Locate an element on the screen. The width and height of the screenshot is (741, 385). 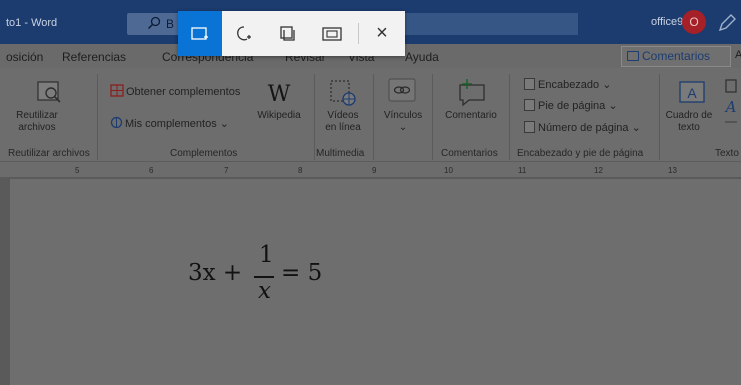
equation-numerator: 1 is located at coordinates (266, 255).